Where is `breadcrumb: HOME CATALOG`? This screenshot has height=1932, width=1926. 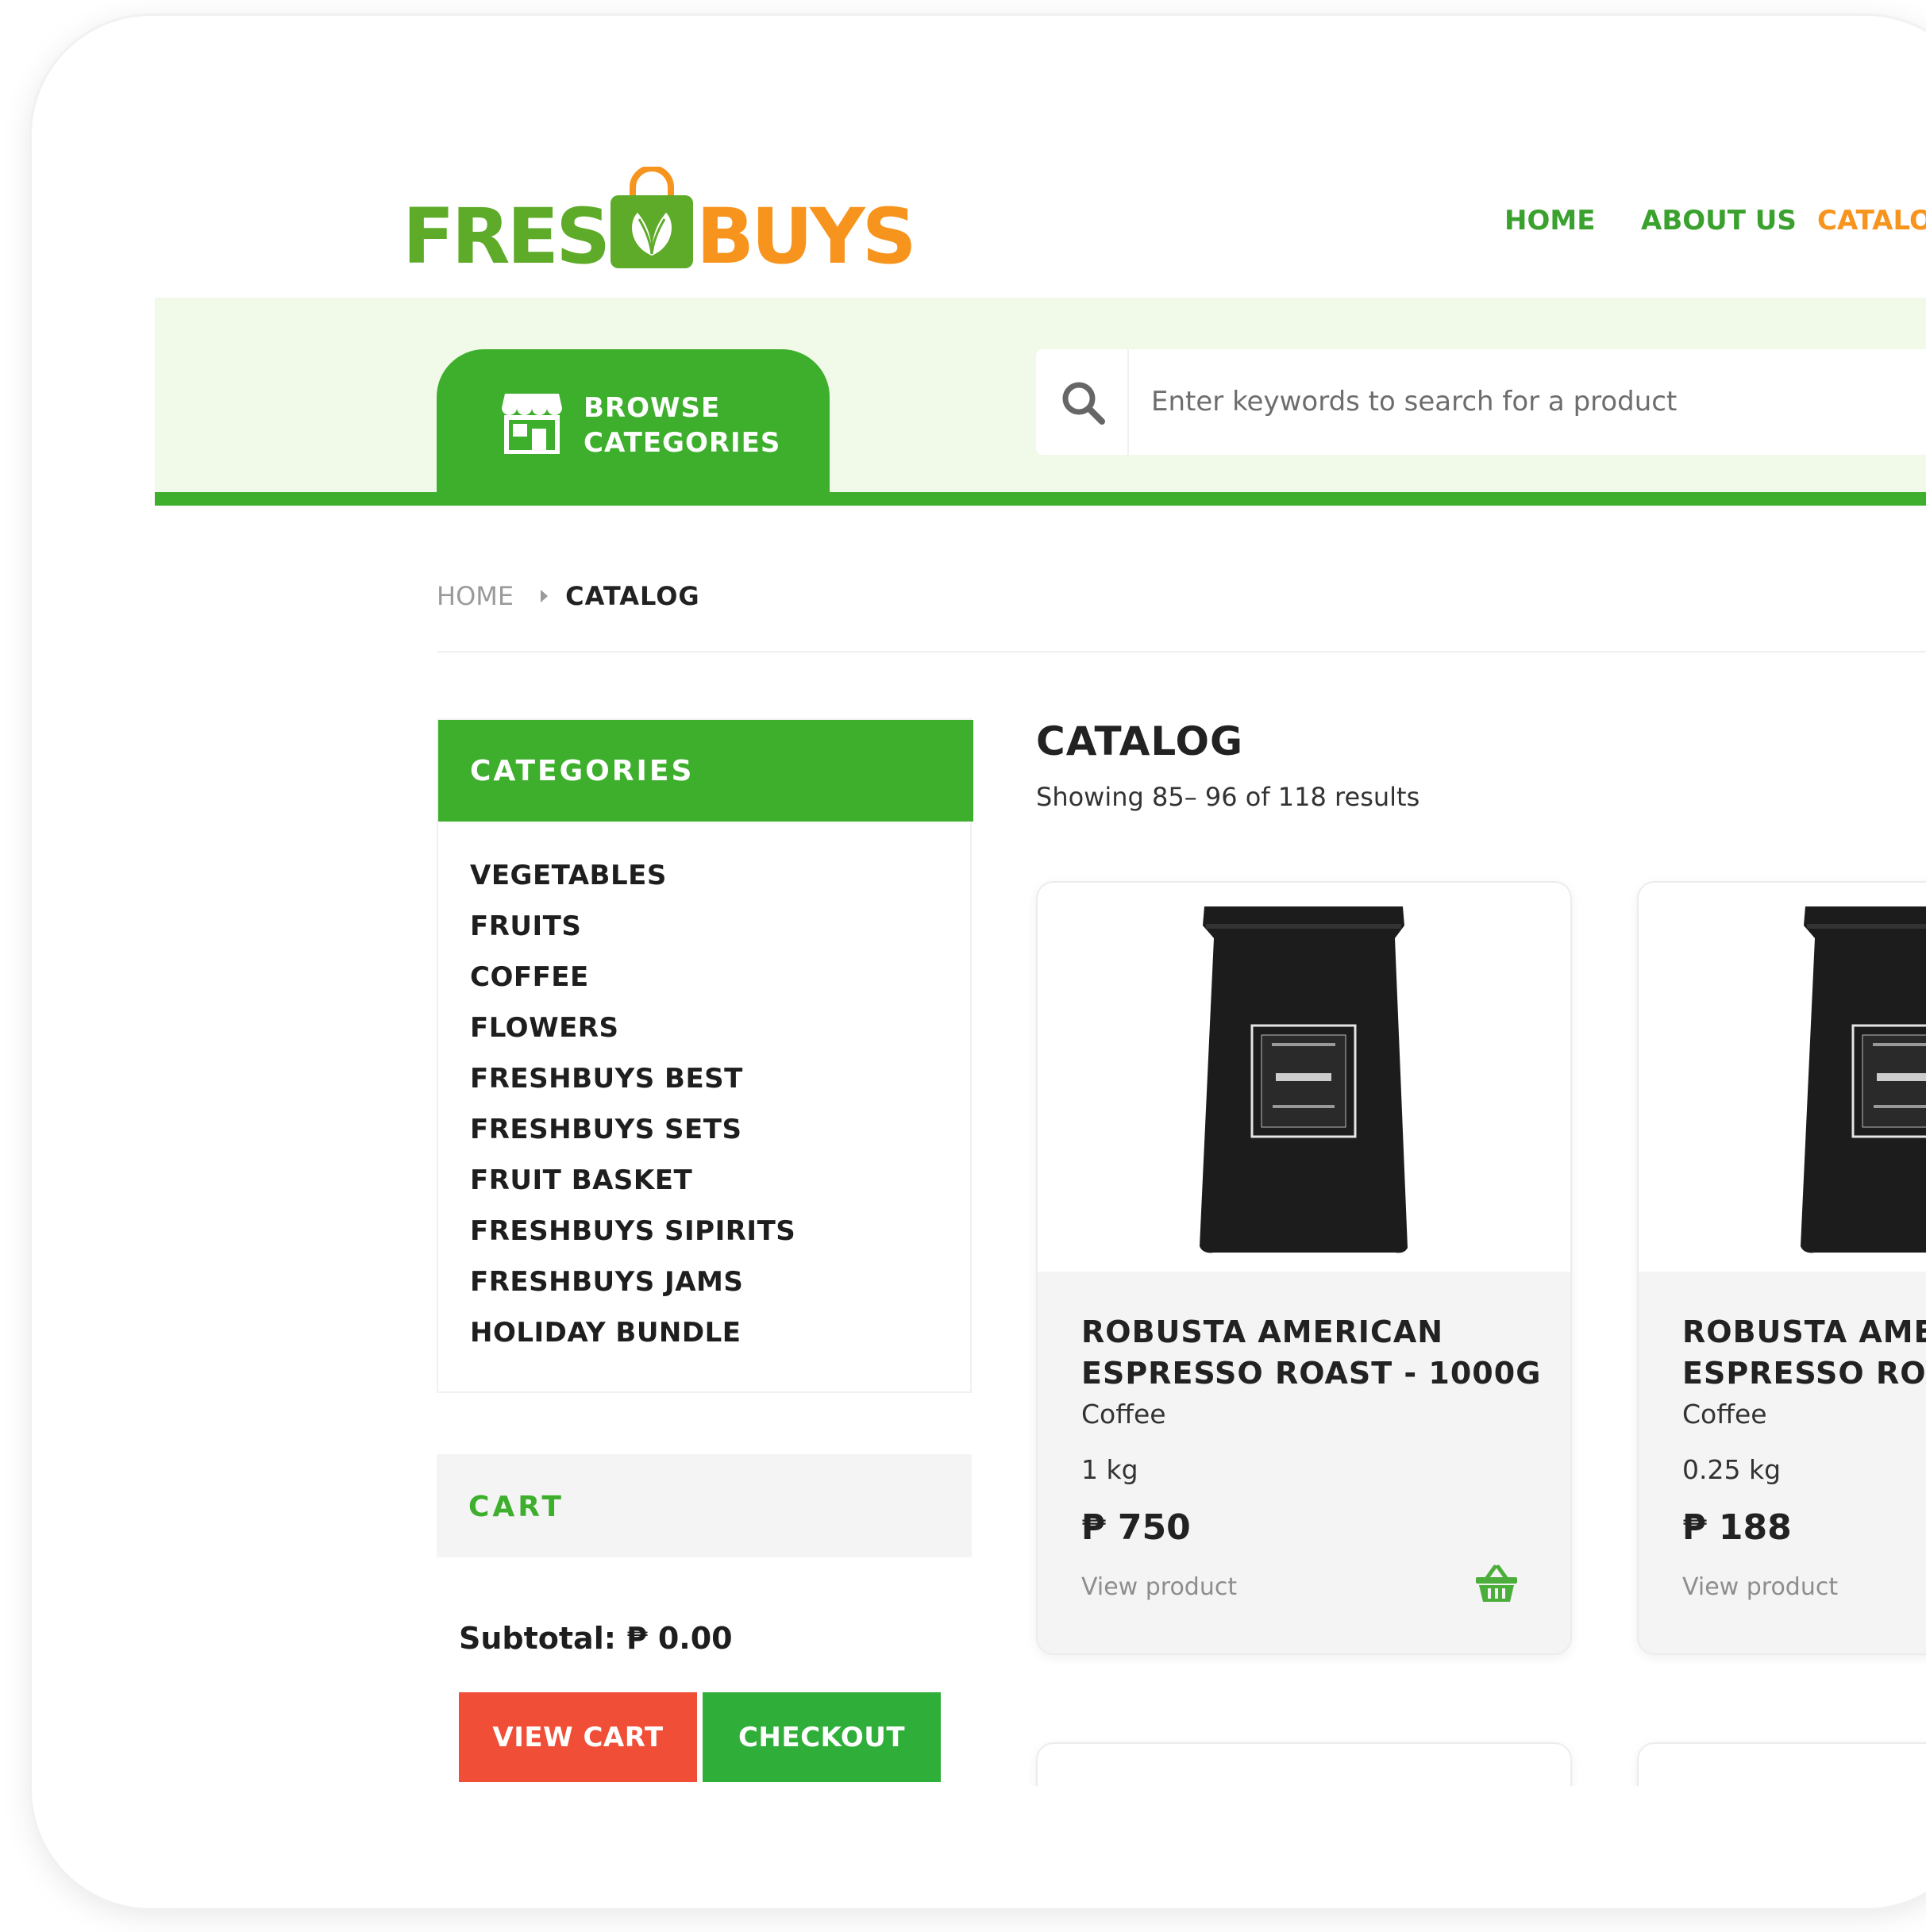
breadcrumb: HOME CATALOG is located at coordinates (569, 596).